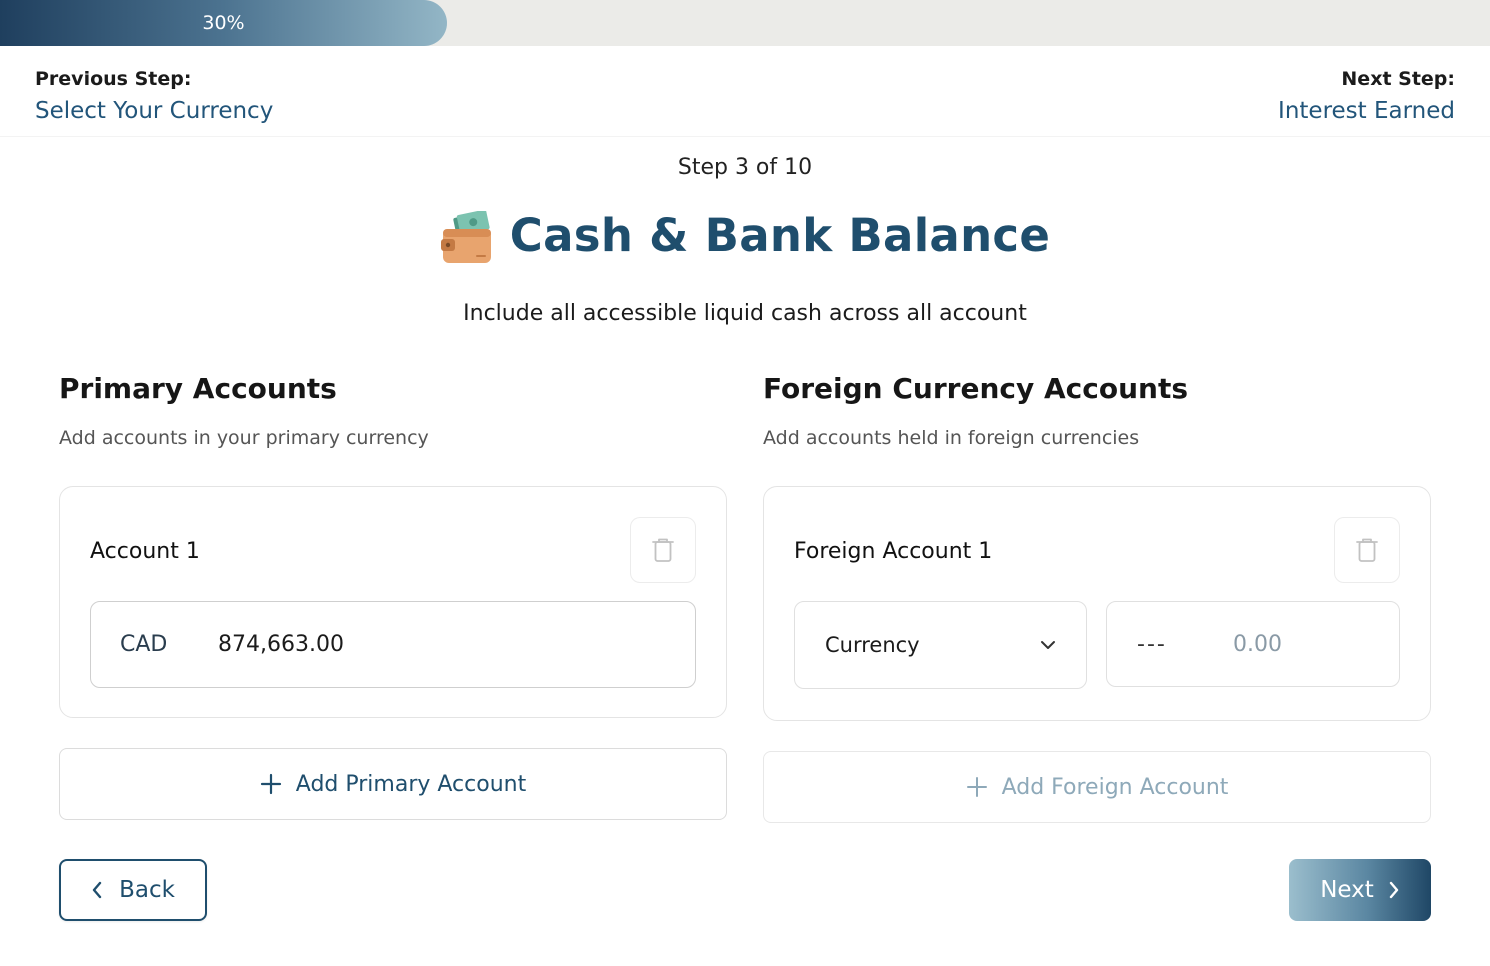  I want to click on foreign-accounts-description: Add accounts held in foreign currencies, so click(951, 438).